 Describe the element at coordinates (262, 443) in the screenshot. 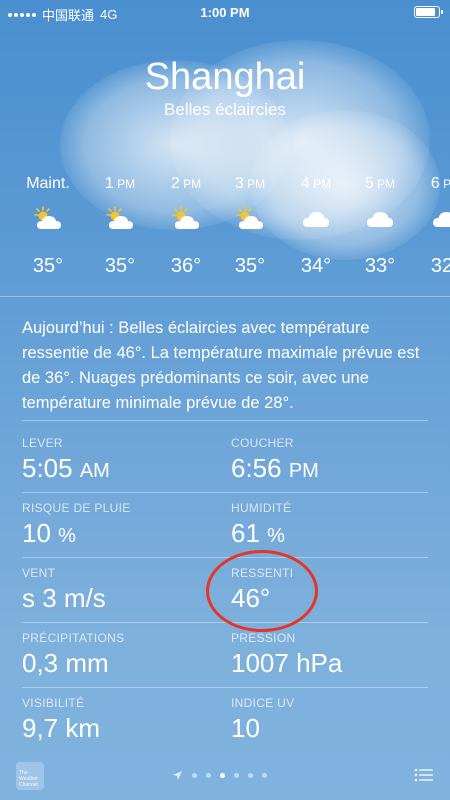

I see `detail-label: COUCHER` at that location.